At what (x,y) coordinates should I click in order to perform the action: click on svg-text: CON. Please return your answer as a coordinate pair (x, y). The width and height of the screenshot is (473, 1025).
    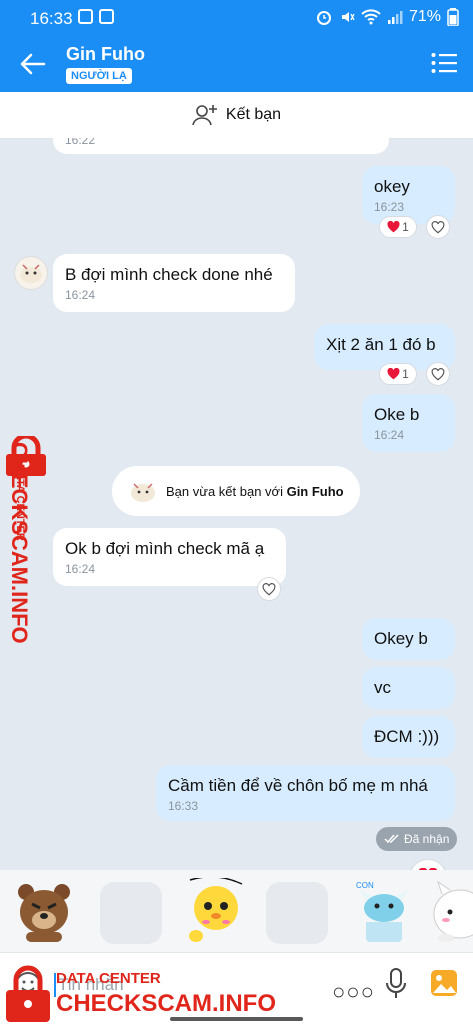
    Looking at the image, I should click on (365, 885).